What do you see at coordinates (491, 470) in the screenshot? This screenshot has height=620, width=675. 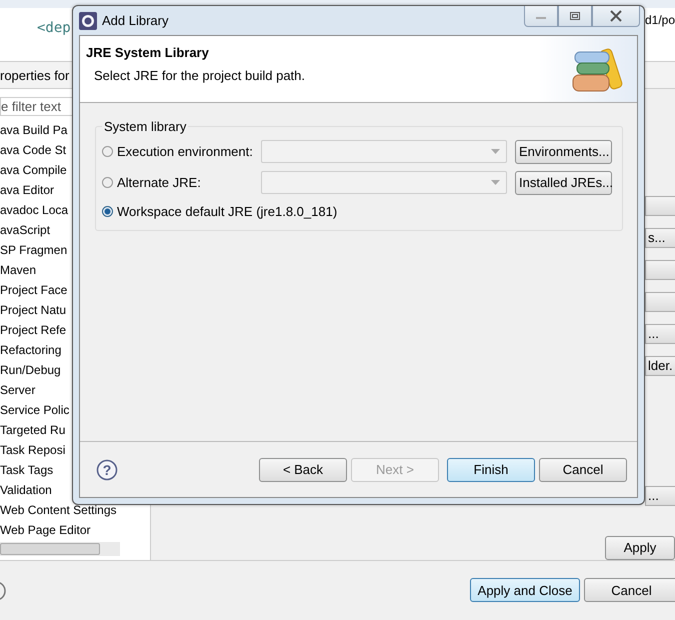 I see `dialog-button: Finish` at bounding box center [491, 470].